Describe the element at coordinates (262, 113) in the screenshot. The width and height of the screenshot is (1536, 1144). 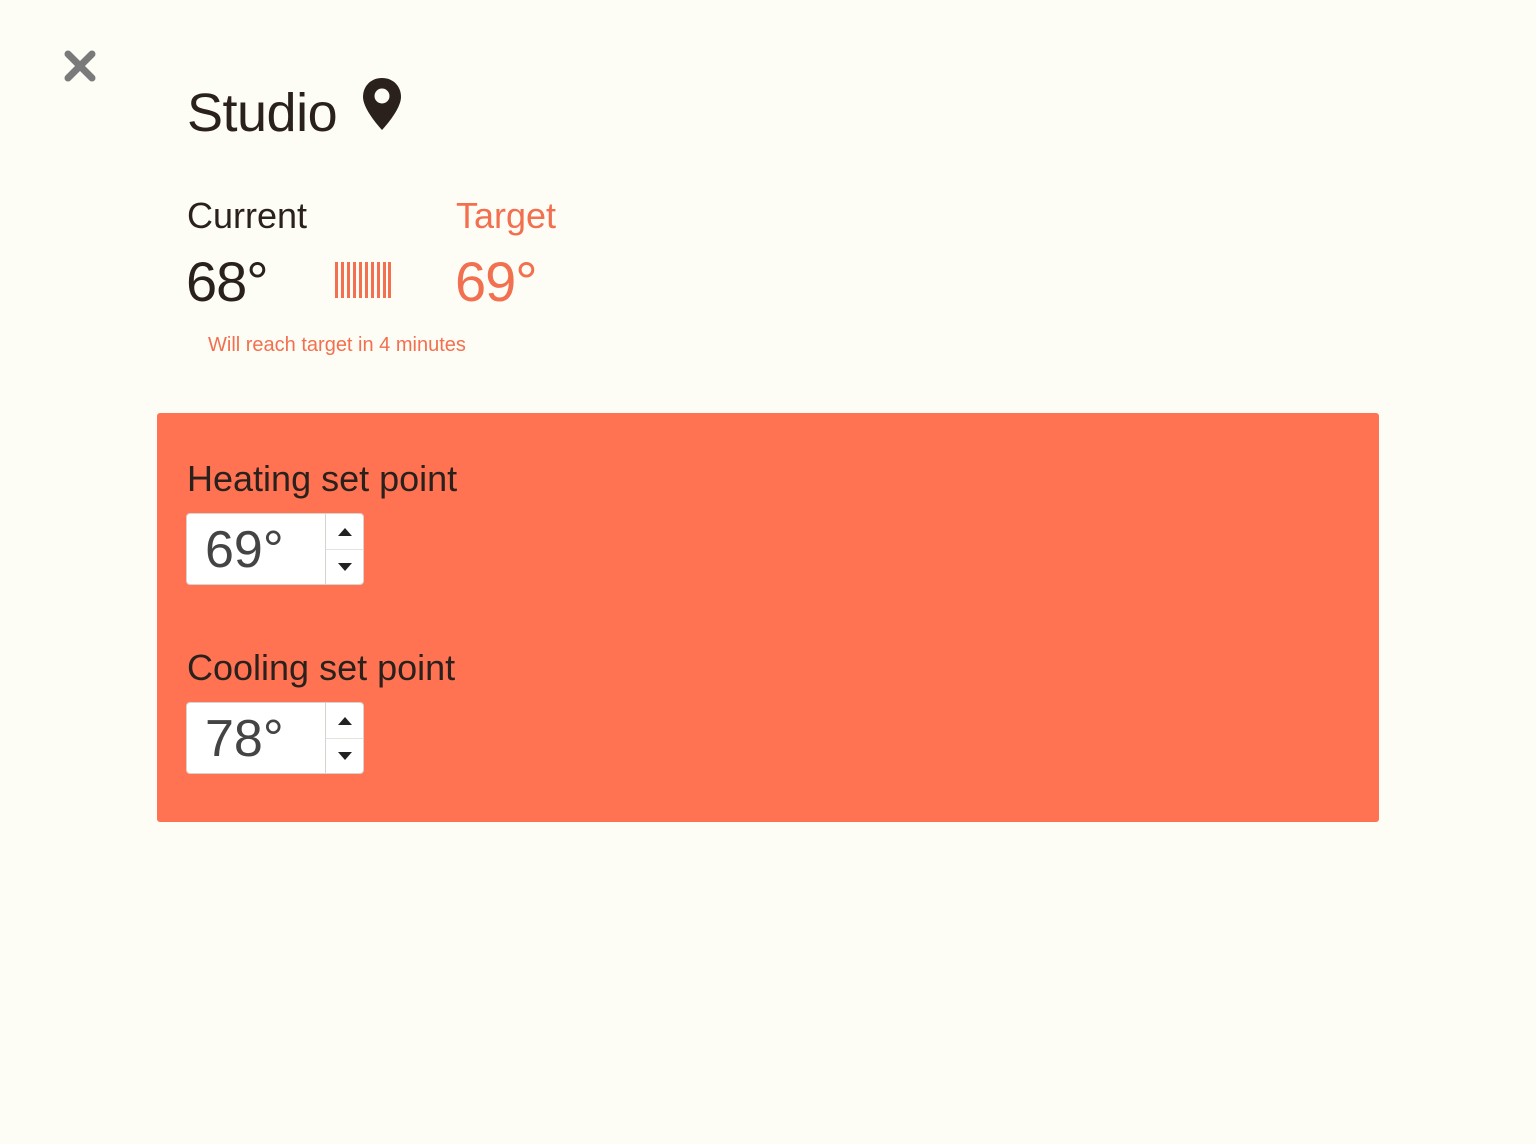
I see `room-title: Studio` at that location.